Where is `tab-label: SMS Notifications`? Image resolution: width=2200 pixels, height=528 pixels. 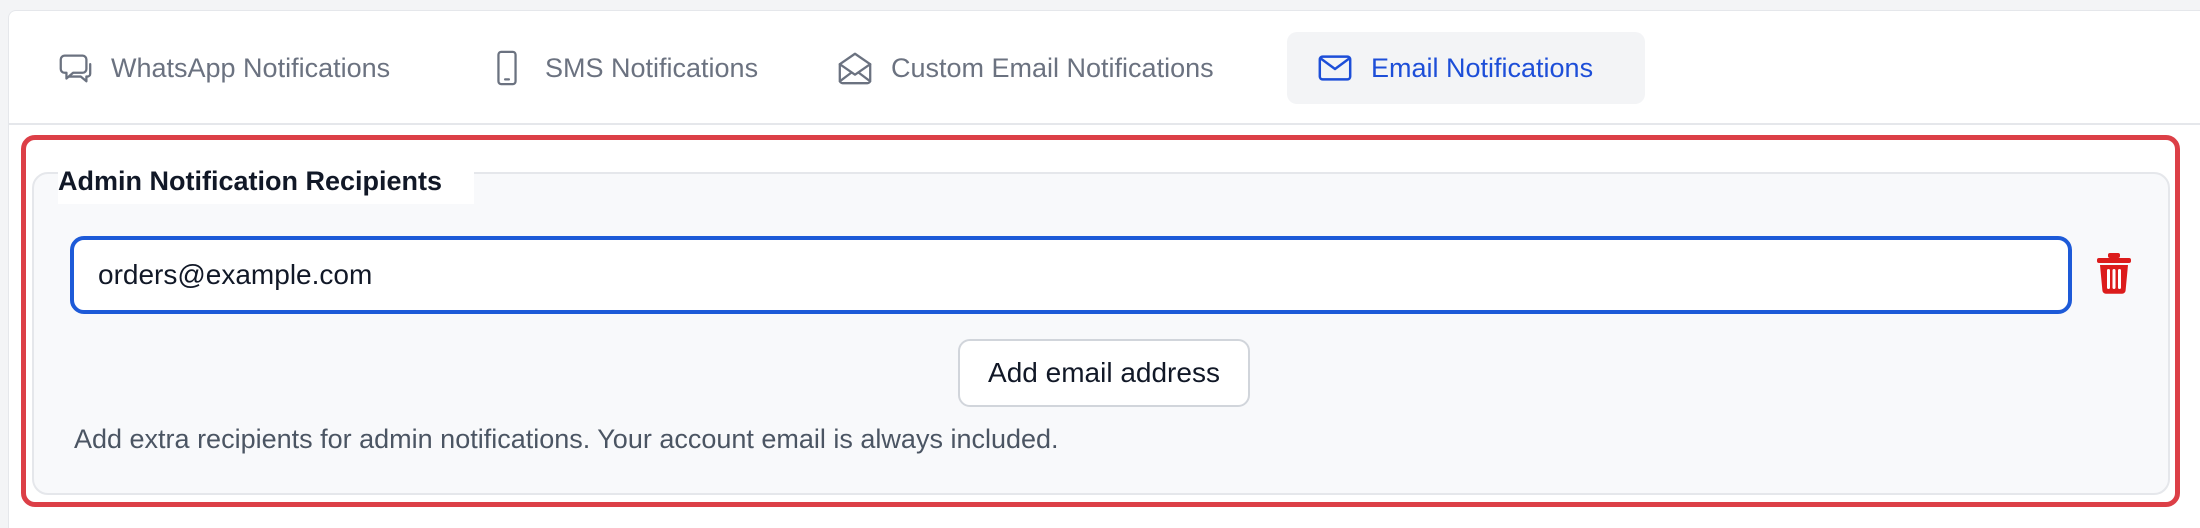 tab-label: SMS Notifications is located at coordinates (652, 67).